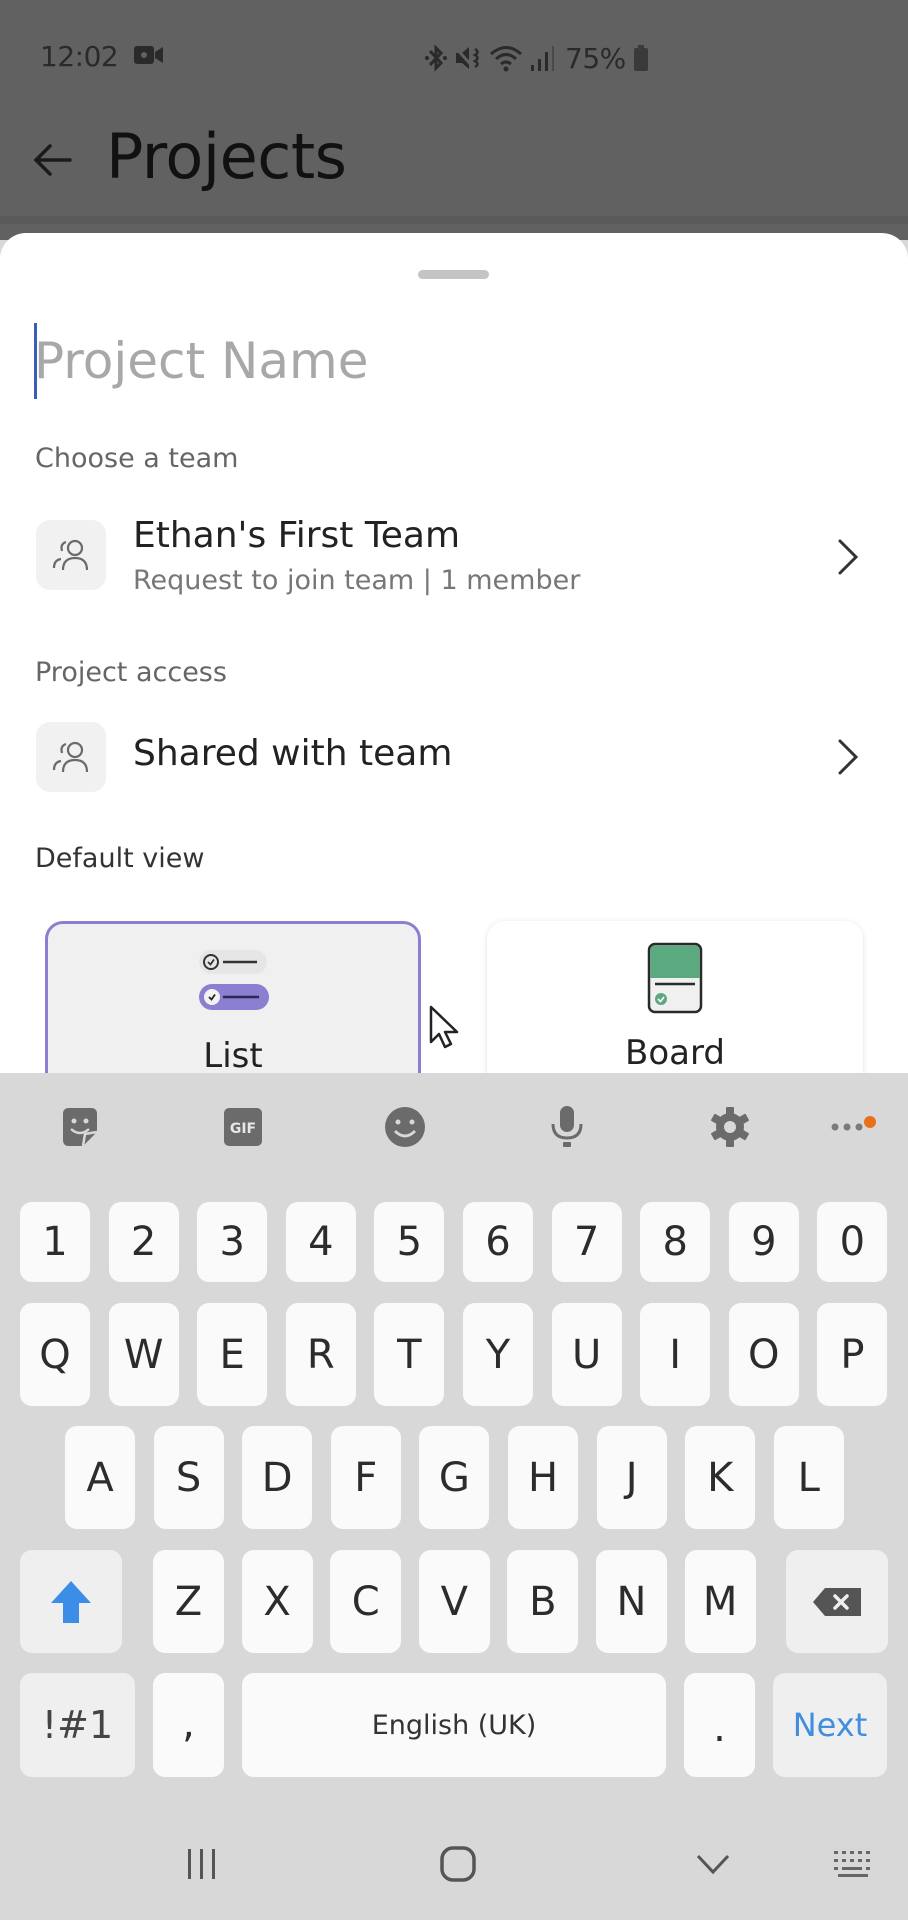 Image resolution: width=908 pixels, height=1920 pixels. What do you see at coordinates (365, 1477) in the screenshot?
I see `key-f: F` at bounding box center [365, 1477].